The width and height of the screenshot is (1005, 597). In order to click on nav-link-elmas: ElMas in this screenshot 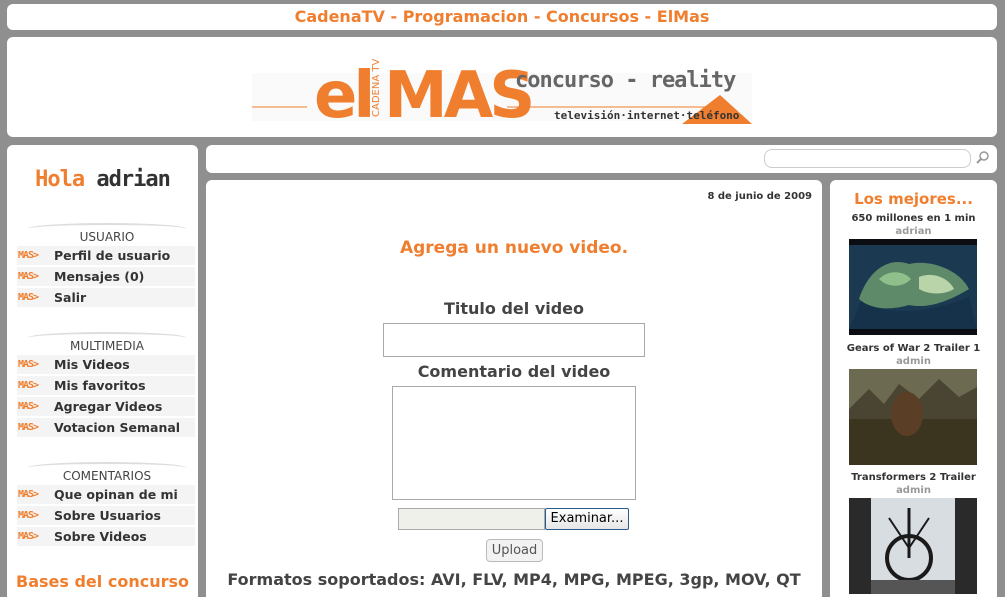, I will do `click(683, 16)`.